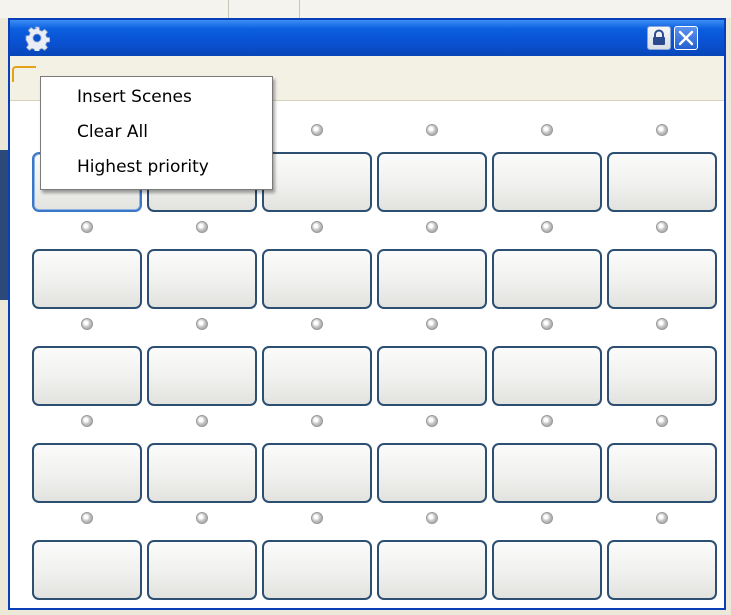 The image size is (731, 615). I want to click on menu-item-clear-all: Clear All, so click(112, 132).